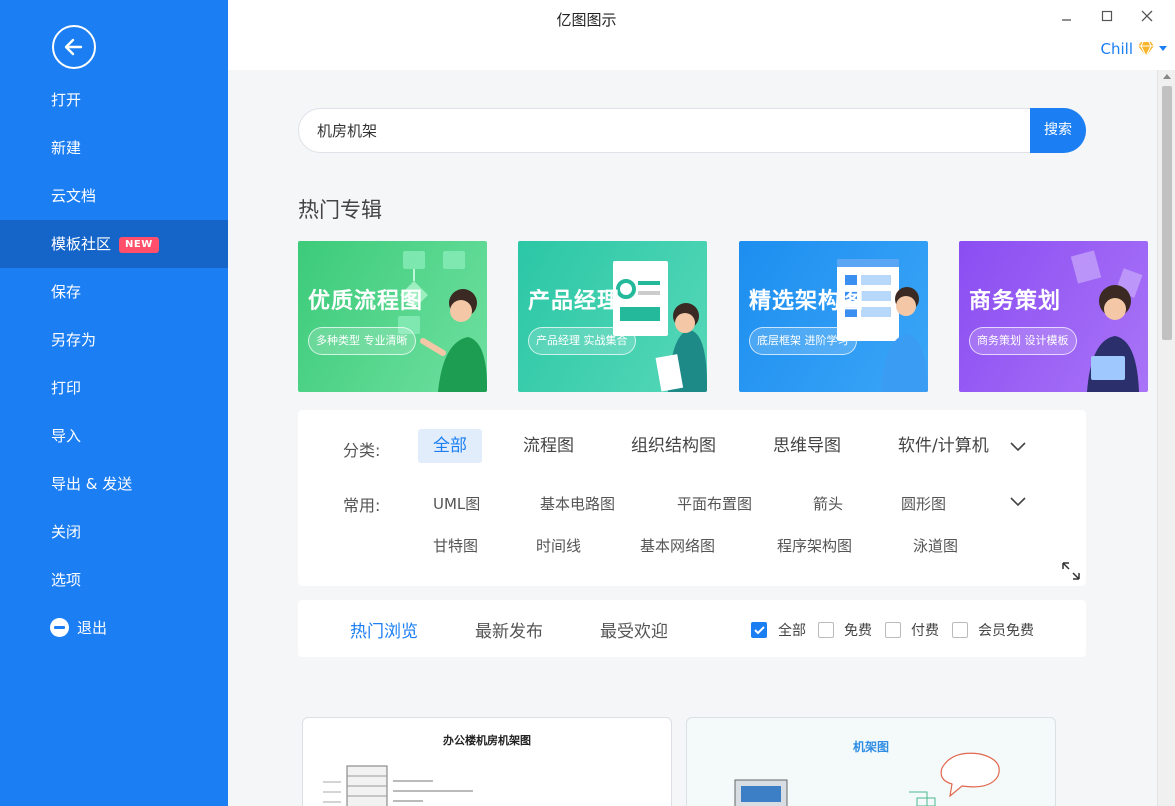  Describe the element at coordinates (455, 545) in the screenshot. I see `tag-gantt: 甘特图` at that location.